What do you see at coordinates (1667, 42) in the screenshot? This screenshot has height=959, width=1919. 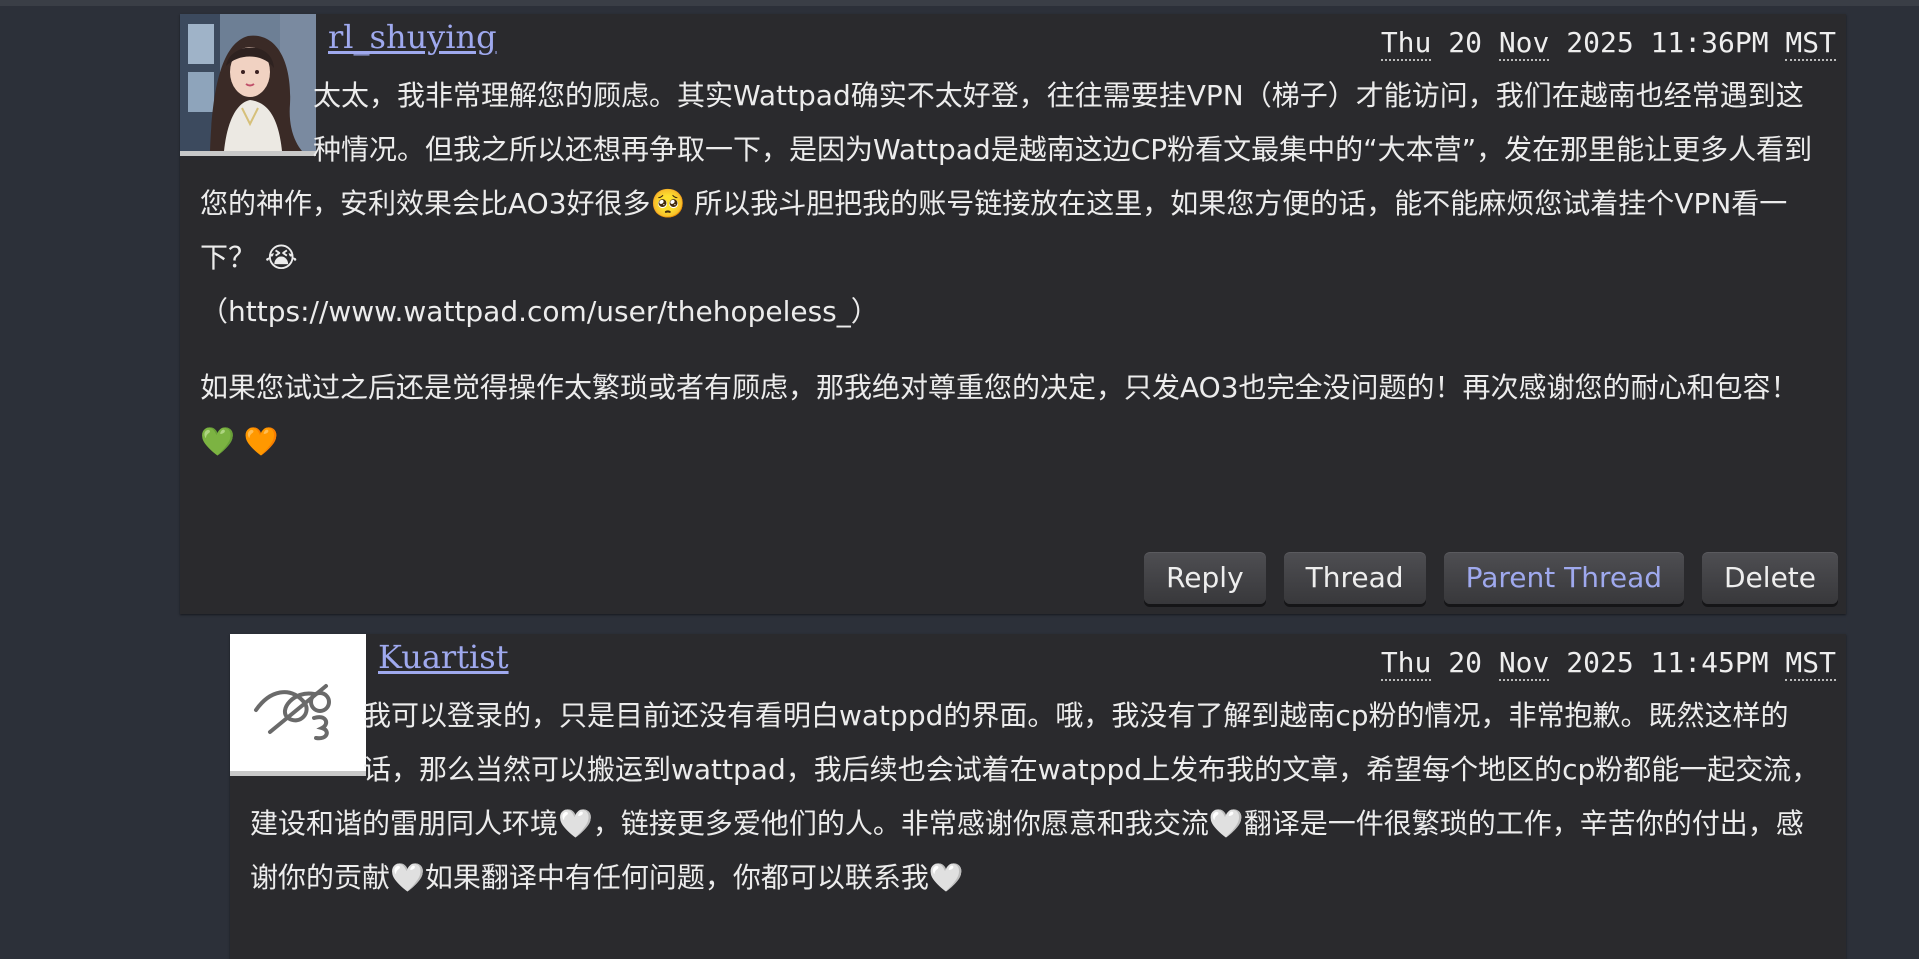 I see `timestamp-year-time: 2025 11:36PM` at bounding box center [1667, 42].